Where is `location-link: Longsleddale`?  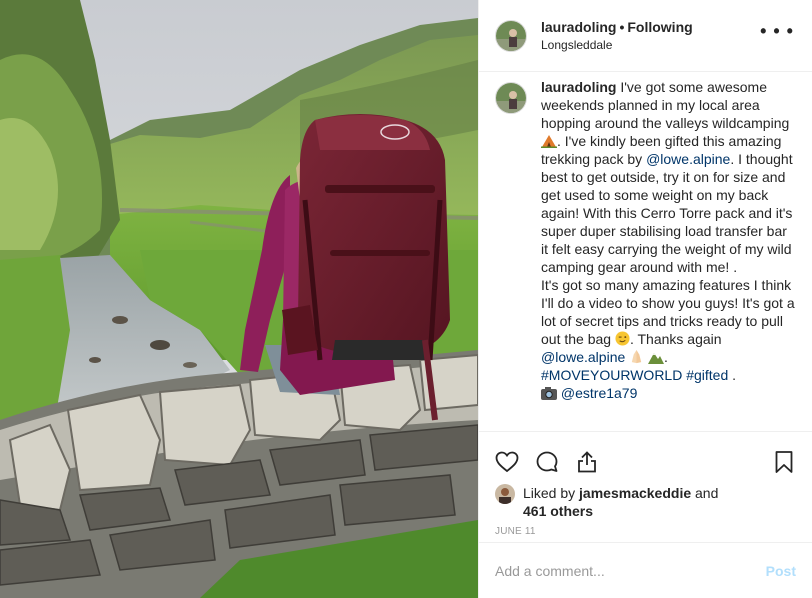
location-link: Longsleddale is located at coordinates (650, 45).